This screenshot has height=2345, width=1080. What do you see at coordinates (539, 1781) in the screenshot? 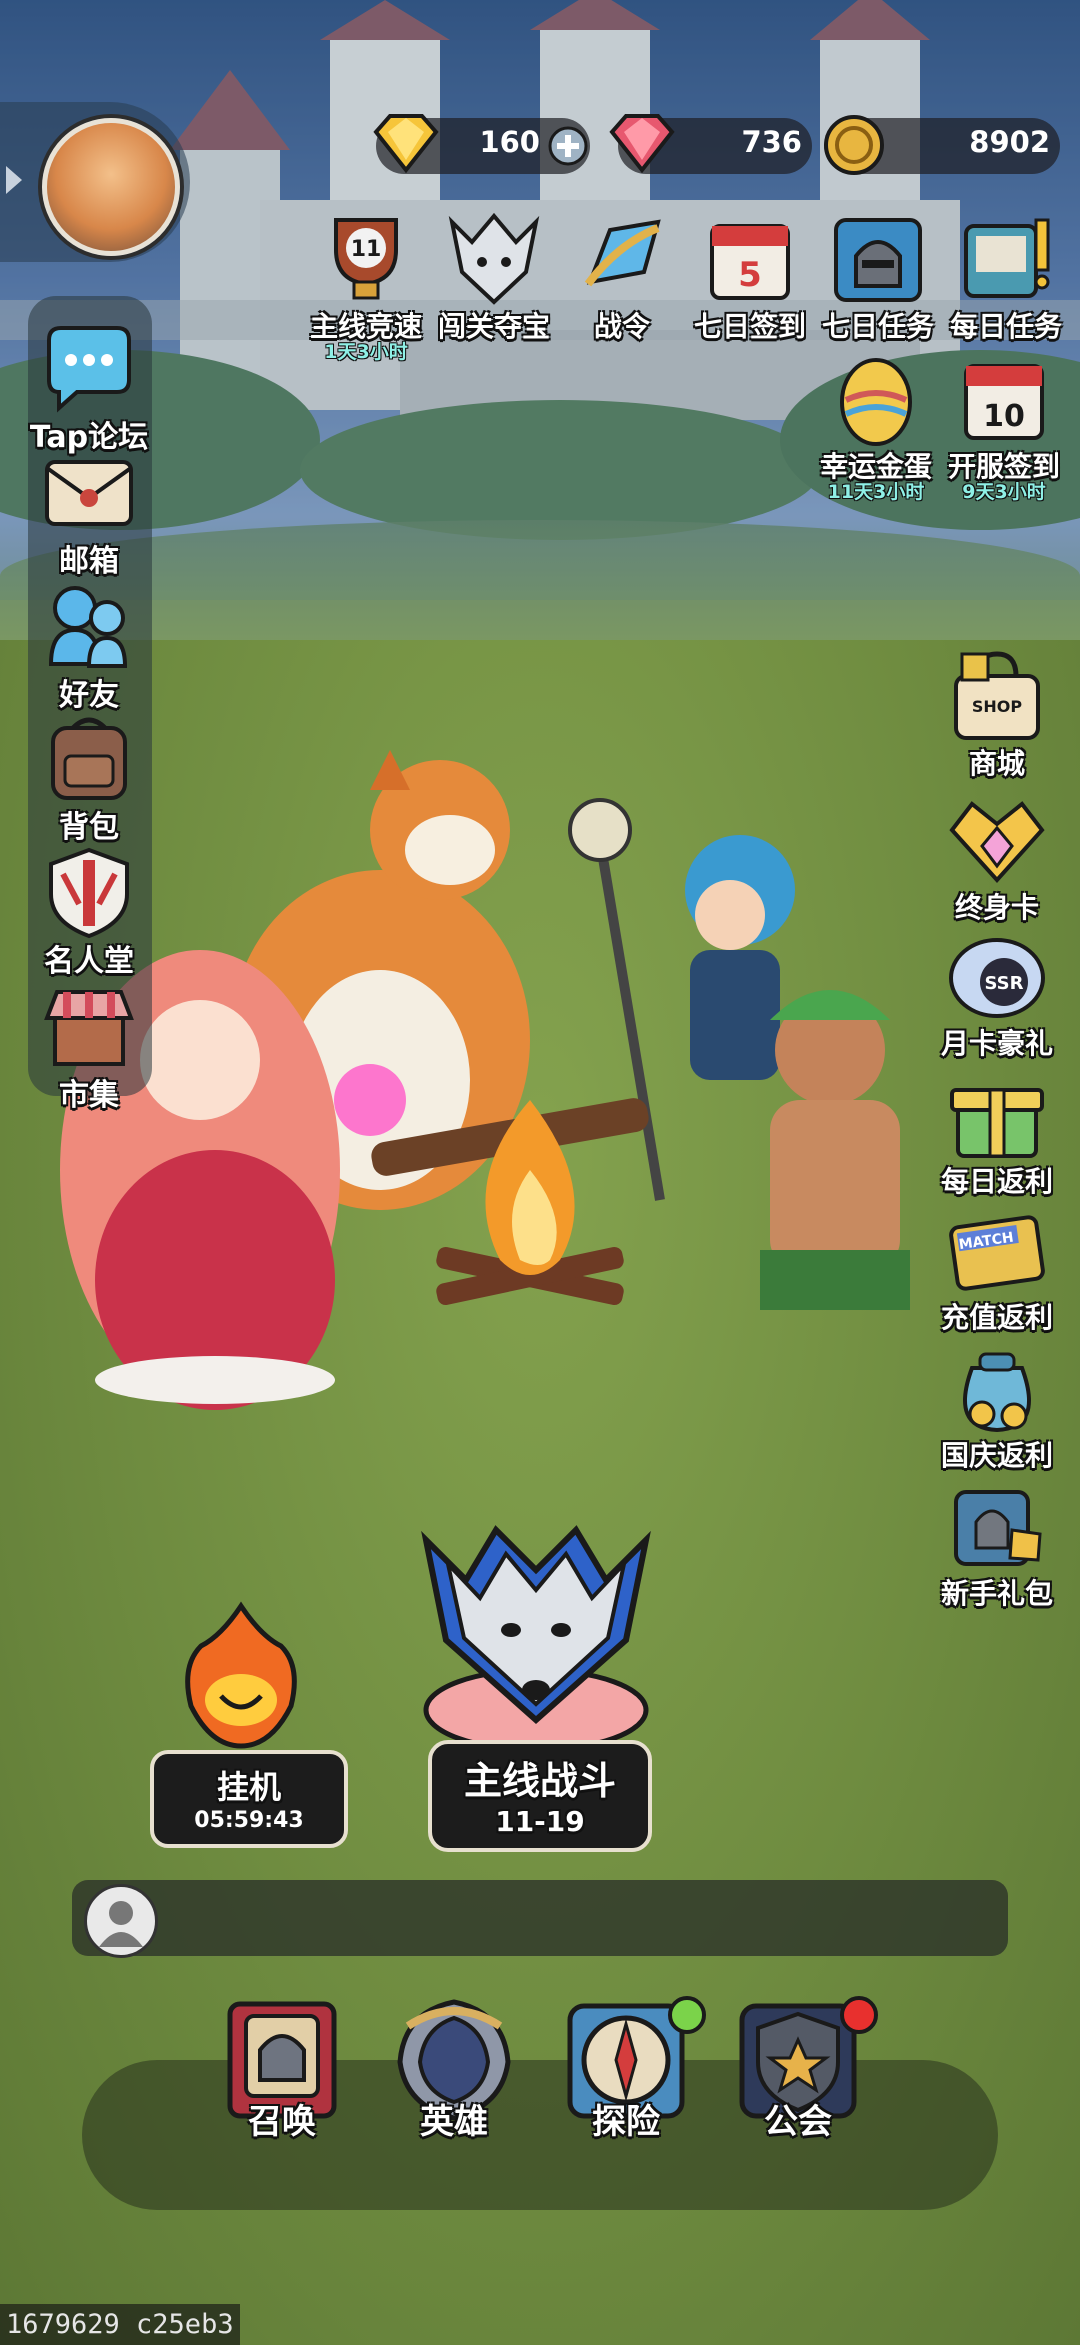
I see `main-battle-label: 主线战斗` at bounding box center [539, 1781].